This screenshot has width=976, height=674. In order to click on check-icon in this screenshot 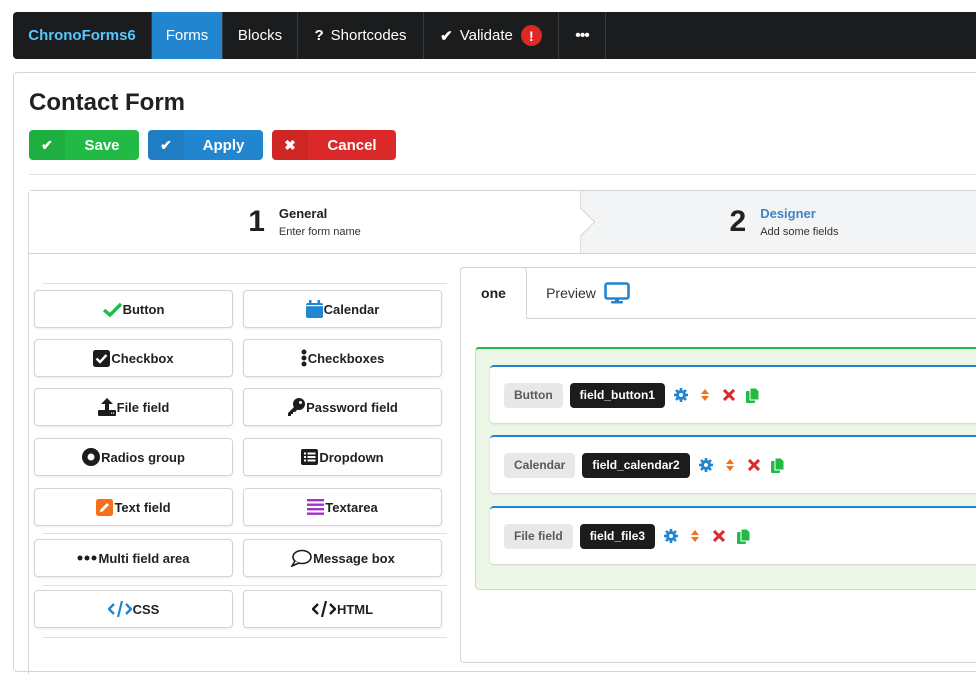, I will do `click(112, 309)`.